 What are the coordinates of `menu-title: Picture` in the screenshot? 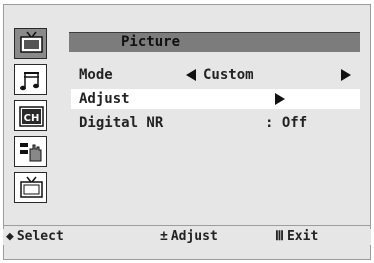 It's located at (151, 42).